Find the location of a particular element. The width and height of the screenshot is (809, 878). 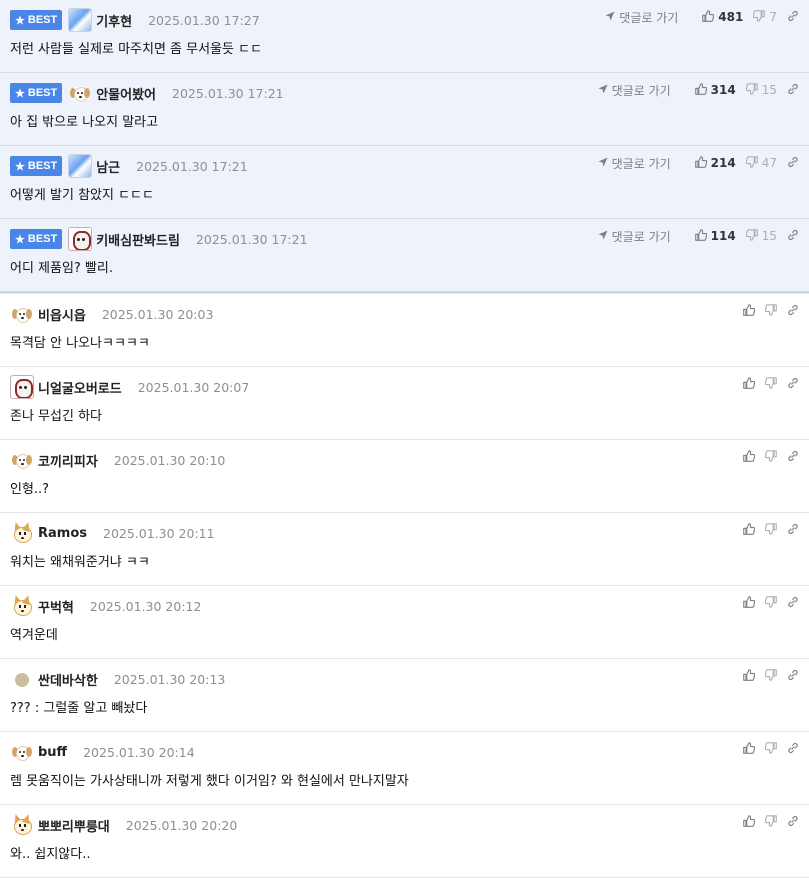

upvote-button: 114 is located at coordinates (715, 236).